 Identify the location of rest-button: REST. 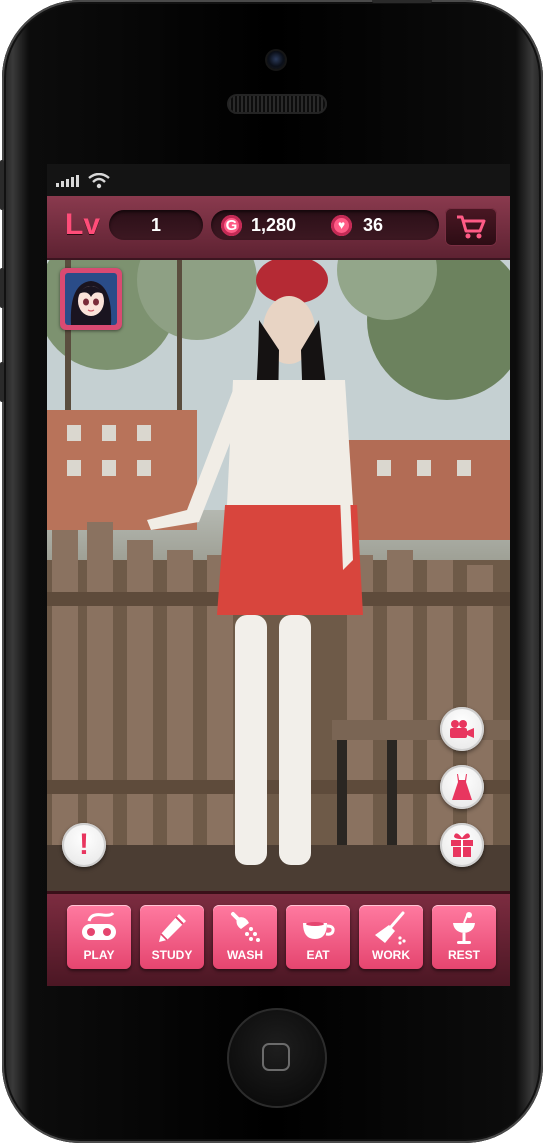
(464, 937).